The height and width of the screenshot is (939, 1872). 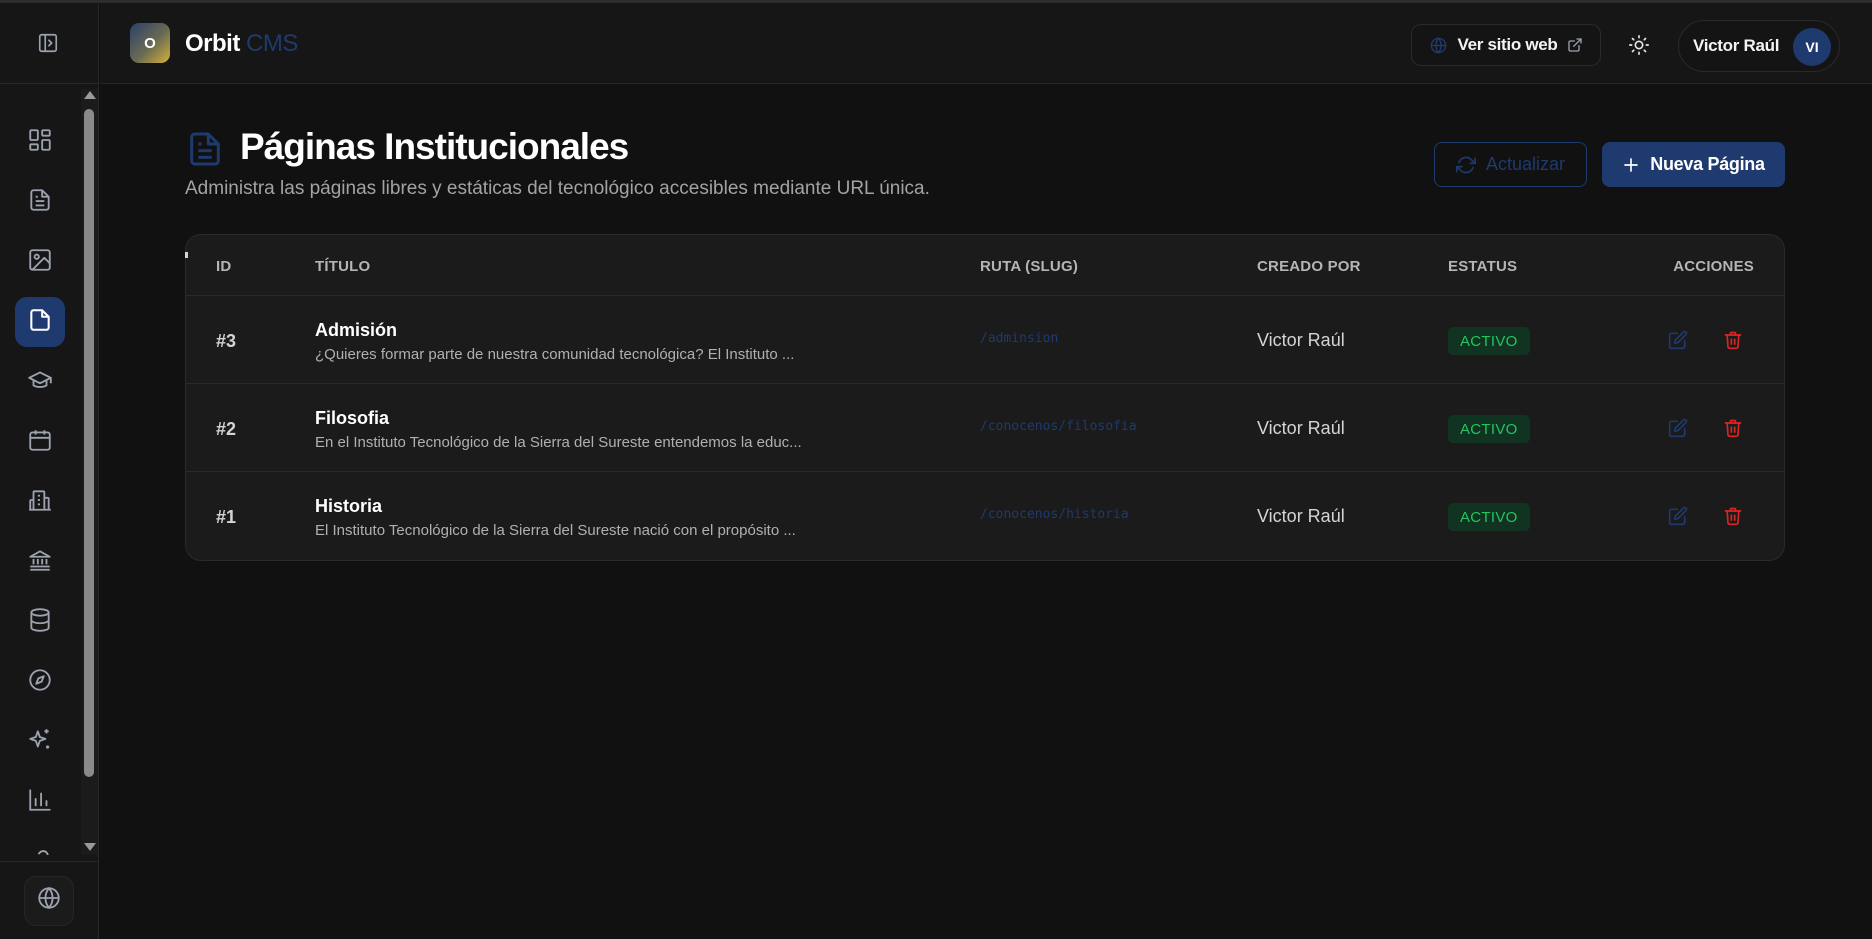 What do you see at coordinates (1058, 426) in the screenshot?
I see `row-slug: /conocenos/filosofia` at bounding box center [1058, 426].